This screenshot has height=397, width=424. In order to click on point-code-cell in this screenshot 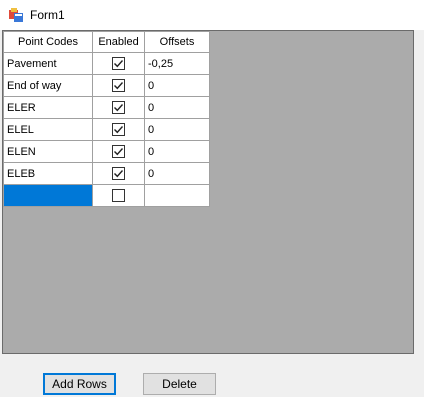, I will do `click(48, 195)`.